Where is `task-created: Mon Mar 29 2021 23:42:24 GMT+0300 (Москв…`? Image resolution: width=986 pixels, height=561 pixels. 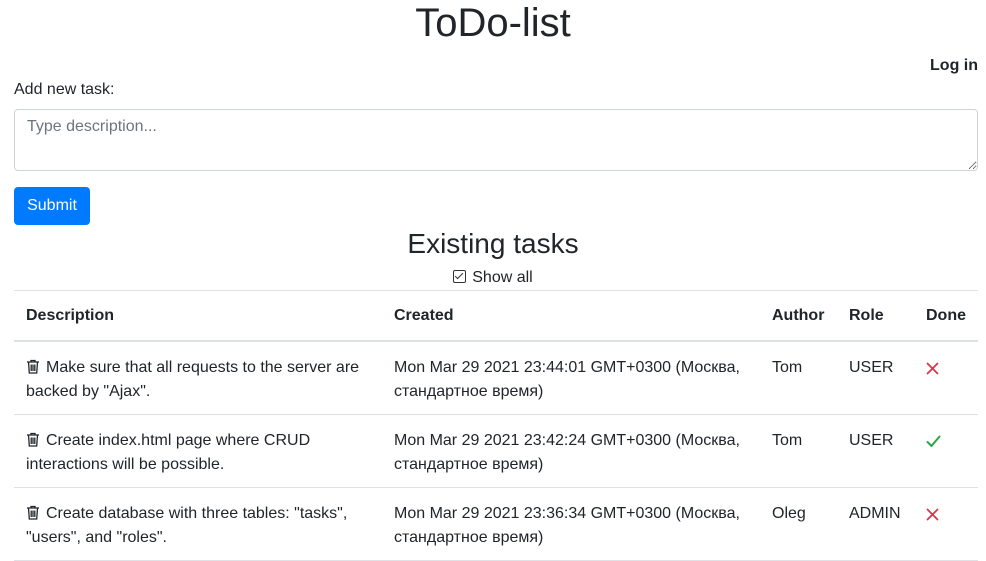
task-created: Mon Mar 29 2021 23:42:24 GMT+0300 (Москв… is located at coordinates (571, 451).